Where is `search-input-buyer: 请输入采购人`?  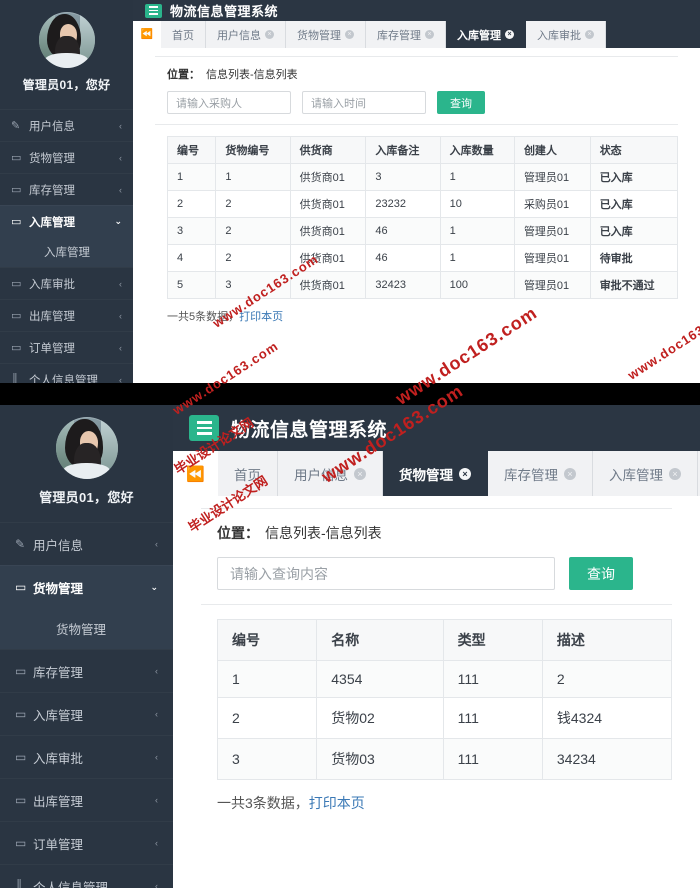
search-input-buyer: 请输入采购人 is located at coordinates (229, 102).